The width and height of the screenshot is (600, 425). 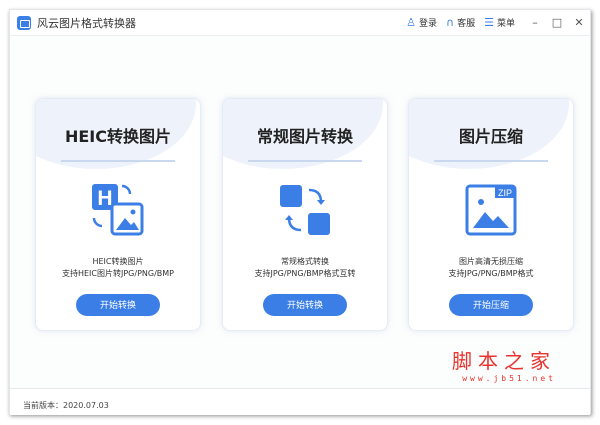 I want to click on start-heic-button: 开始转换, so click(x=118, y=305).